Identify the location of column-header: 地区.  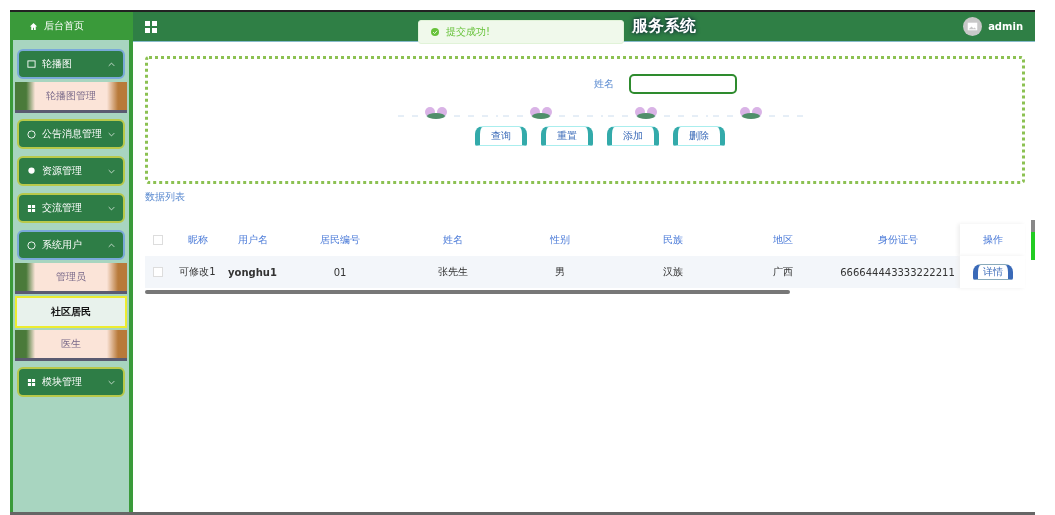
(782, 240).